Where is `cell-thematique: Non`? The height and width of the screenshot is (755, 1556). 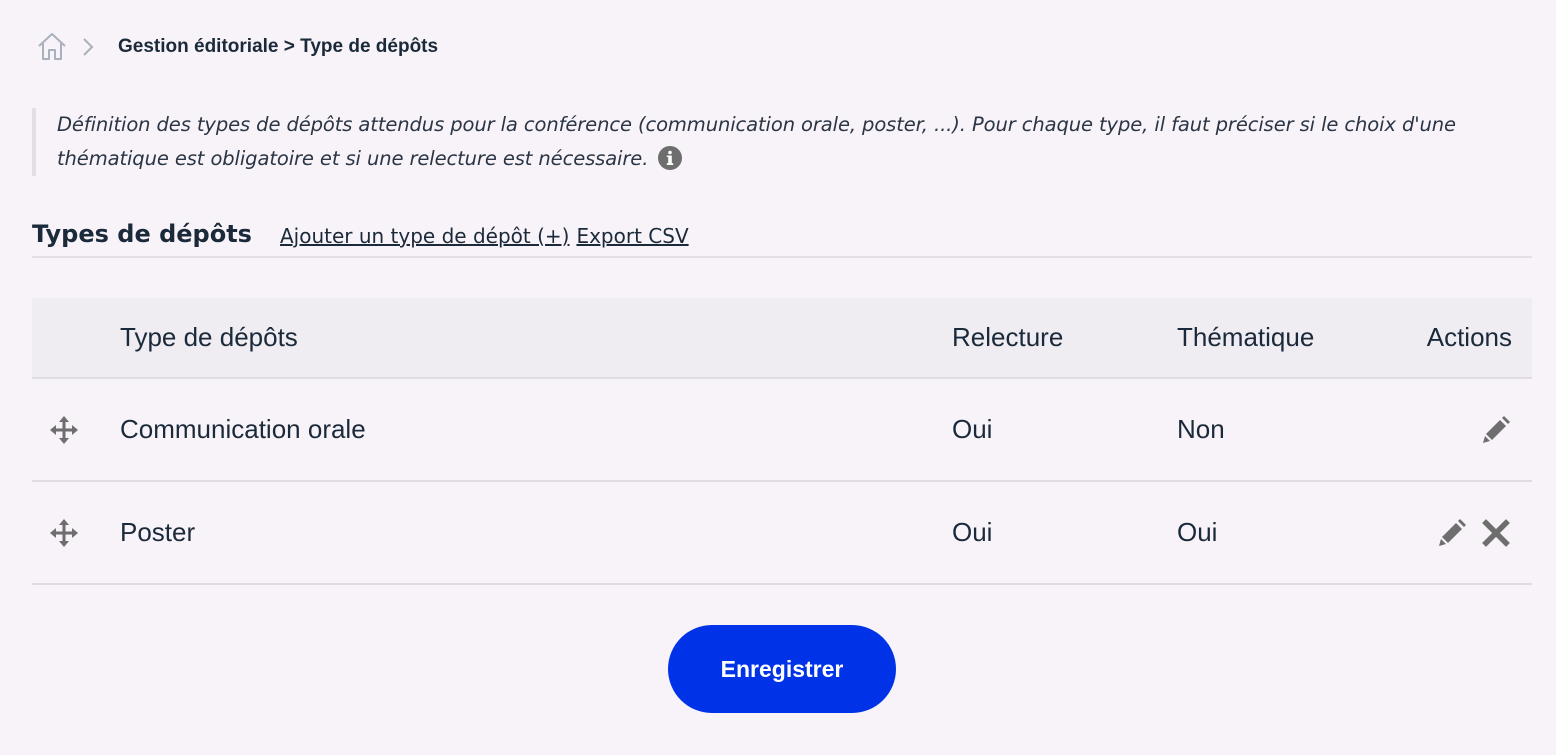 cell-thematique: Non is located at coordinates (1201, 429).